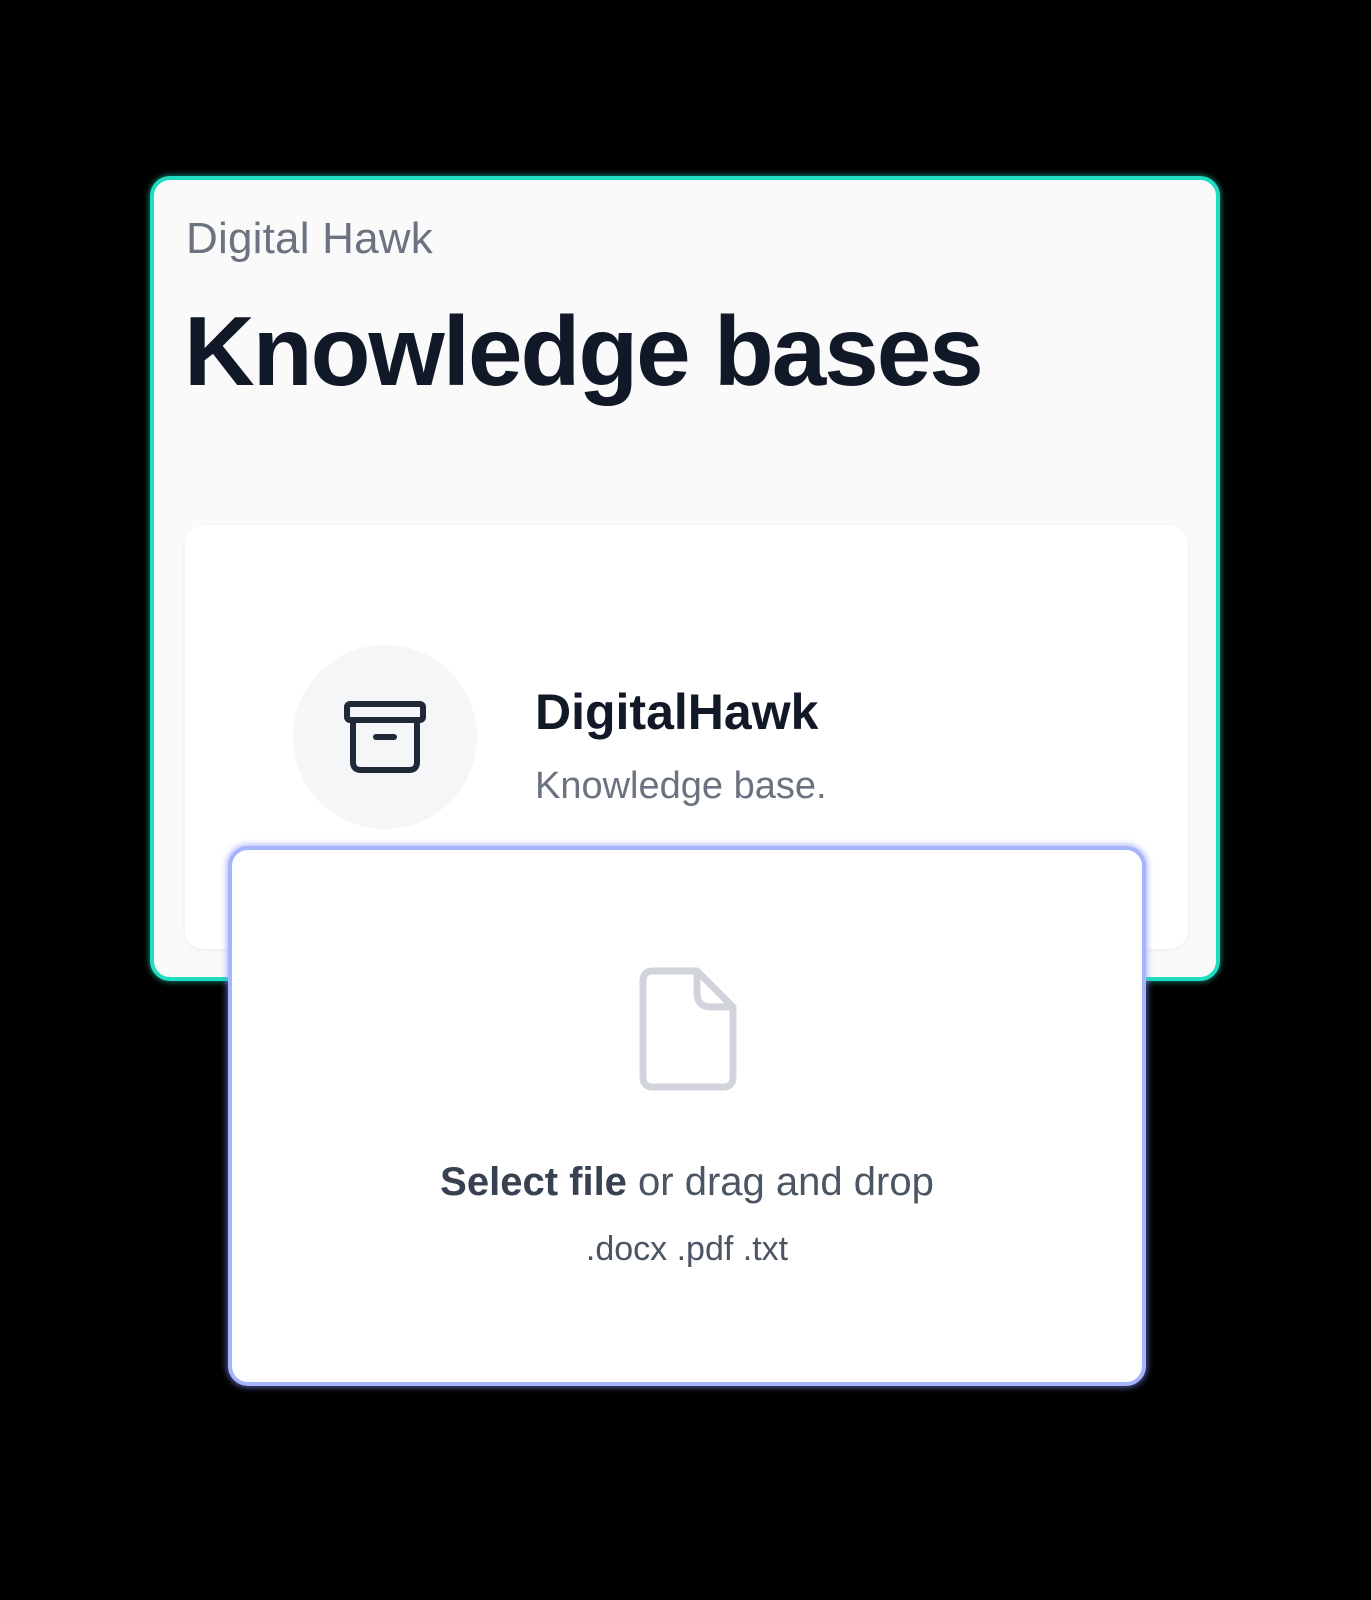 The image size is (1371, 1600). What do you see at coordinates (681, 786) in the screenshot?
I see `knowledge-base-description: Knowledge base.` at bounding box center [681, 786].